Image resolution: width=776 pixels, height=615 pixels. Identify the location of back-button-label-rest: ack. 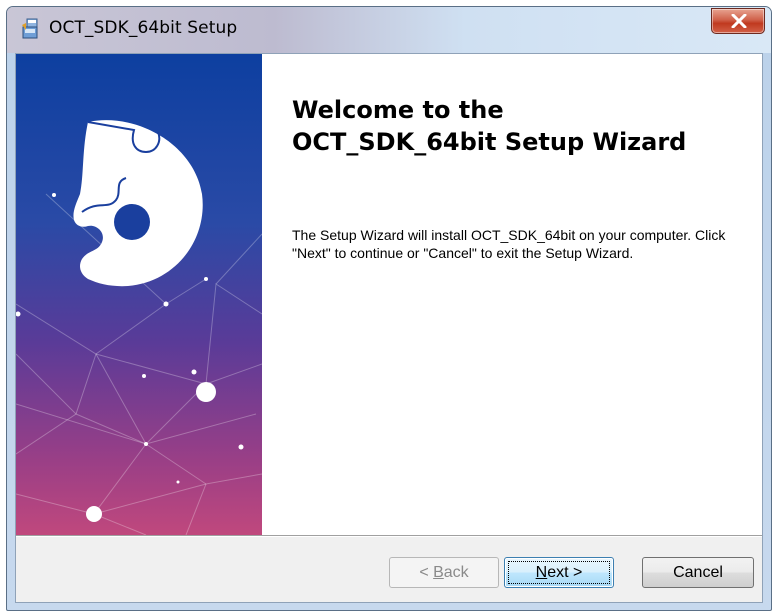
(456, 572).